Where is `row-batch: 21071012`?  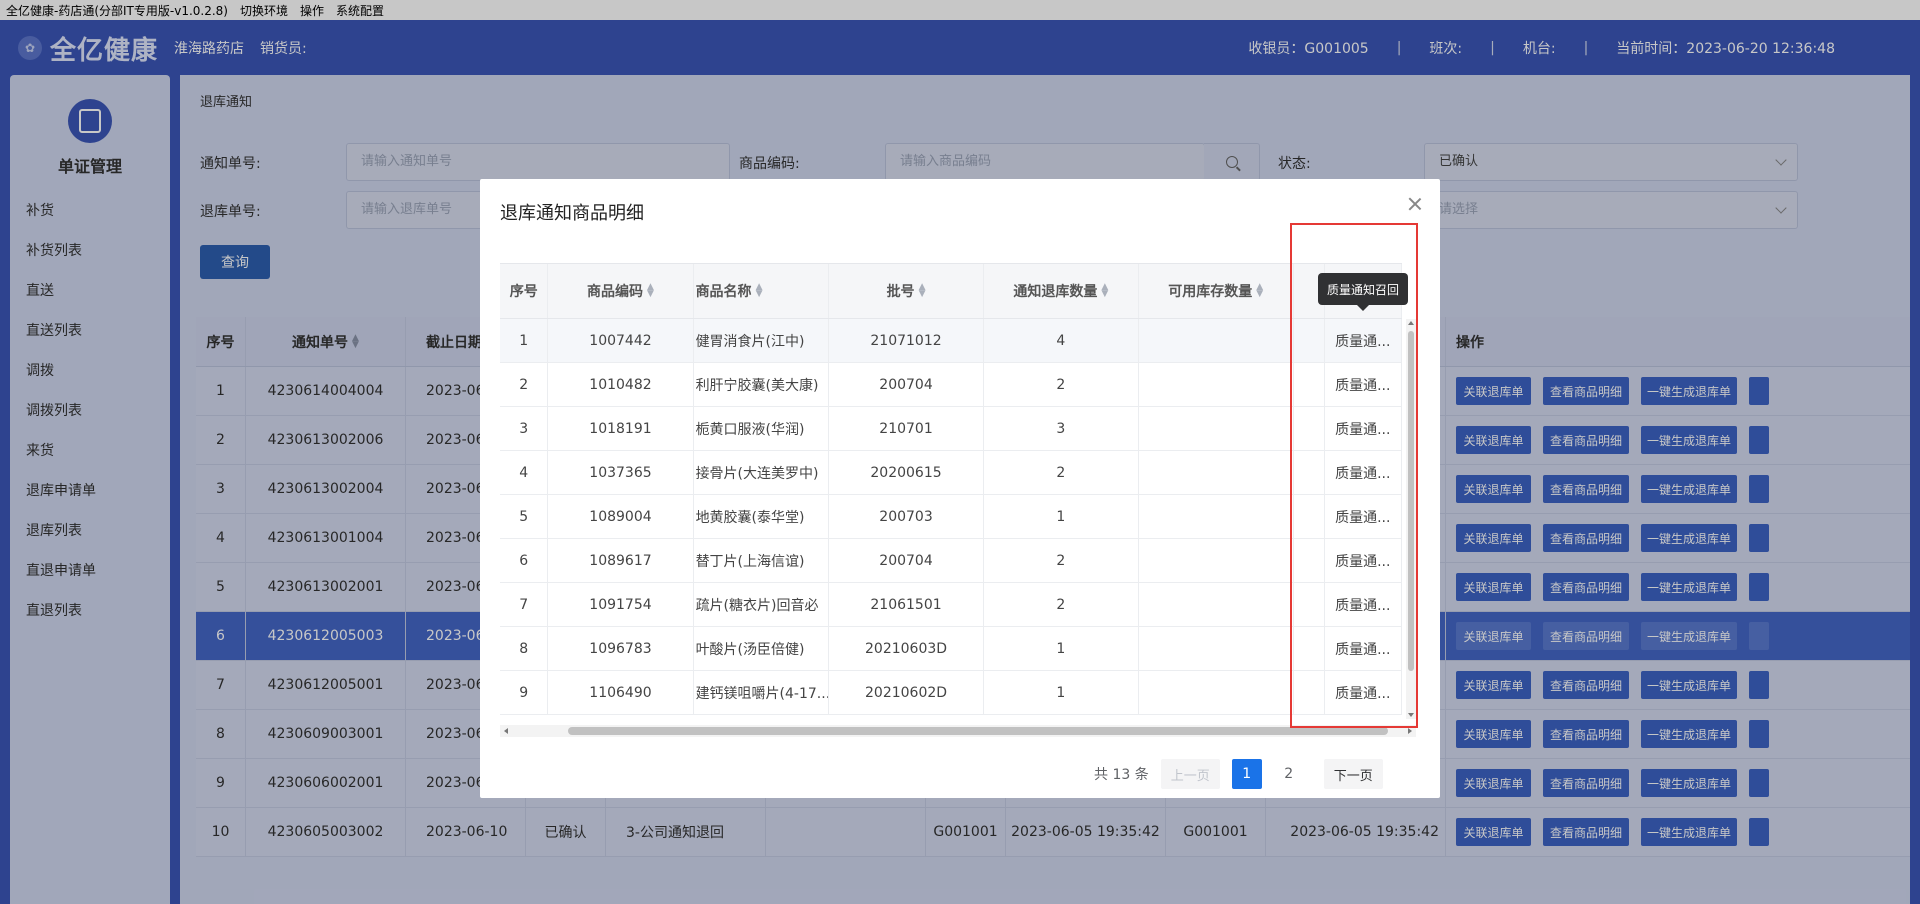 row-batch: 21071012 is located at coordinates (906, 340).